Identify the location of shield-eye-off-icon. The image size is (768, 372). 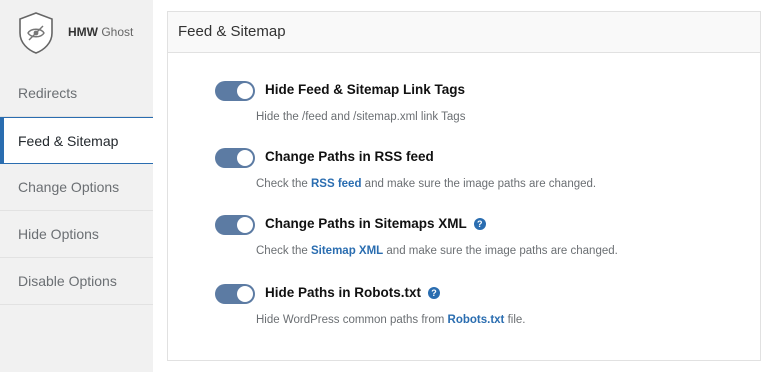
(36, 33).